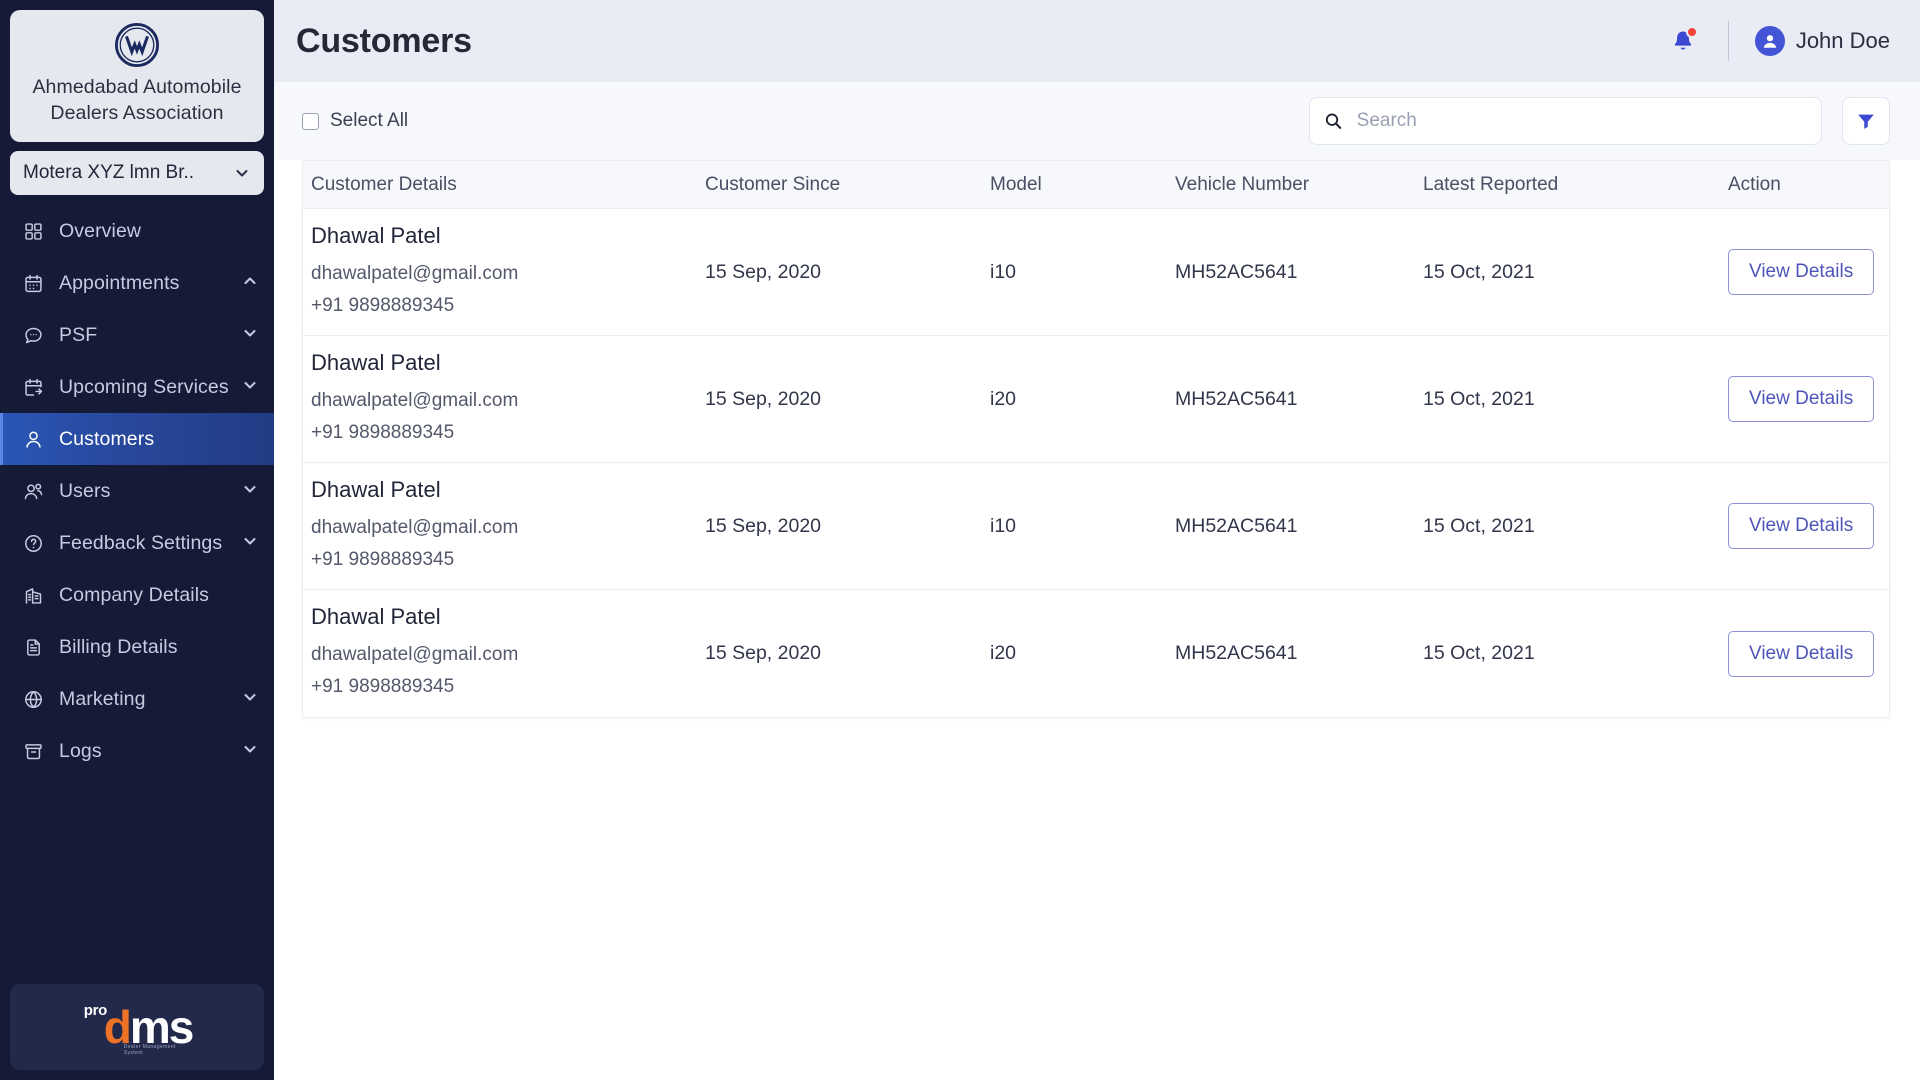 This screenshot has width=1920, height=1080. Describe the element at coordinates (1691, 32) in the screenshot. I see `notification-badge-dot` at that location.